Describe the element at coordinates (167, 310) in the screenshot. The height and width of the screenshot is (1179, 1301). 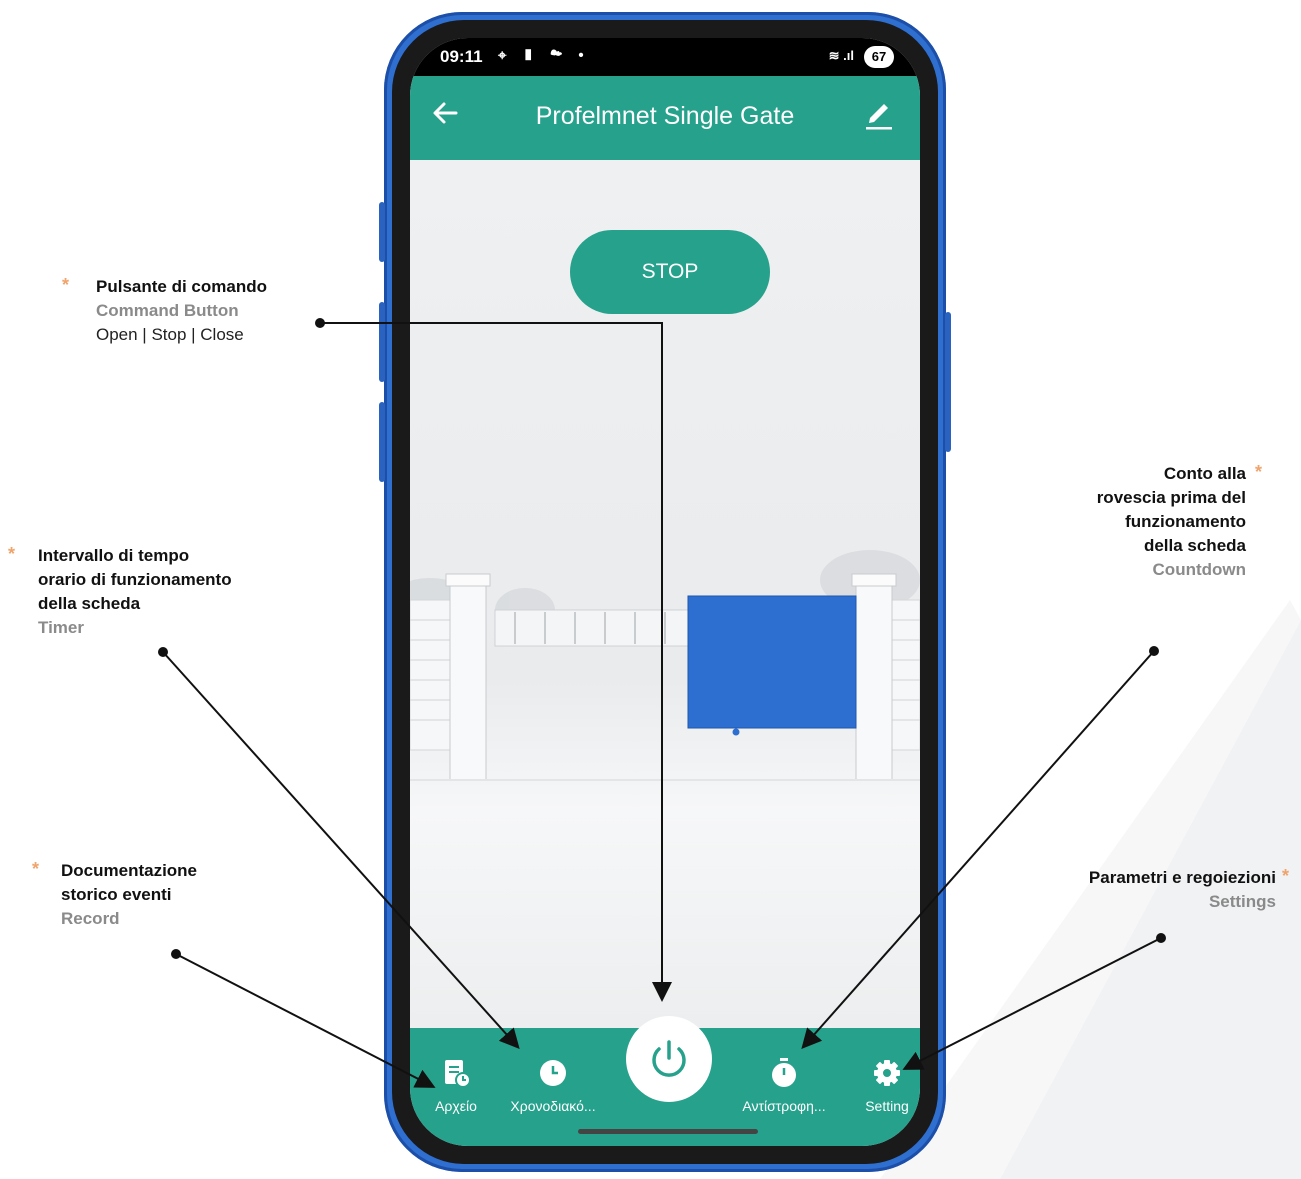
I see `annotation-subtitle: Command Button` at that location.